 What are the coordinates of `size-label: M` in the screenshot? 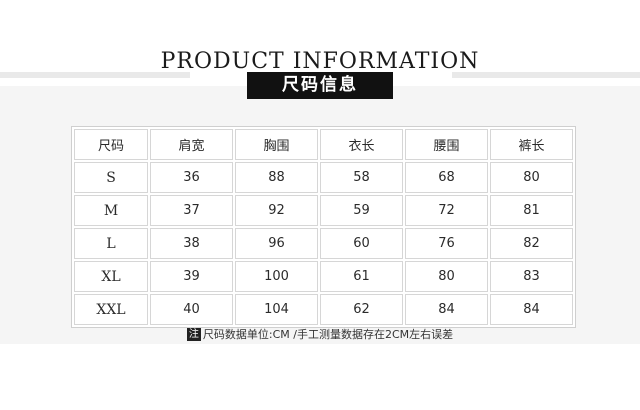 It's located at (111, 210).